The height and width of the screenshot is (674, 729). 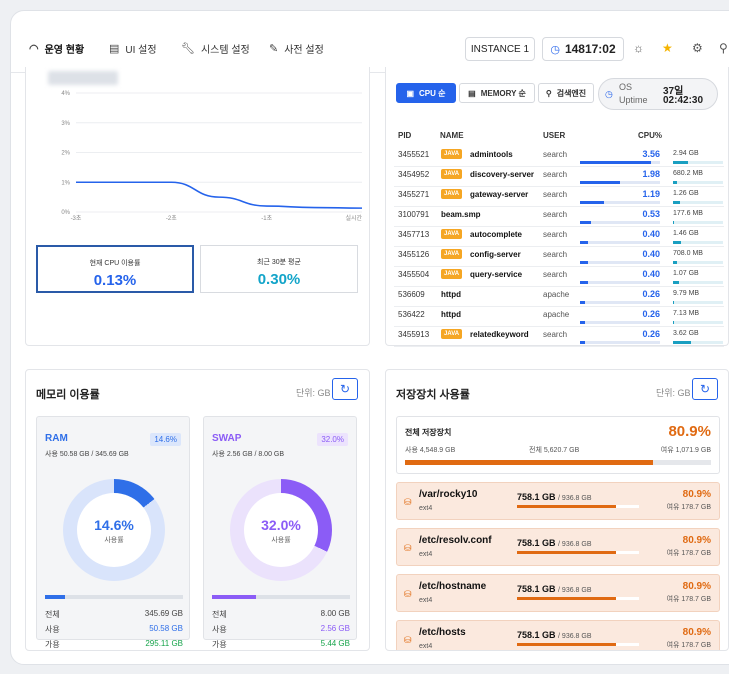 What do you see at coordinates (83, 78) in the screenshot?
I see `blurred-title` at bounding box center [83, 78].